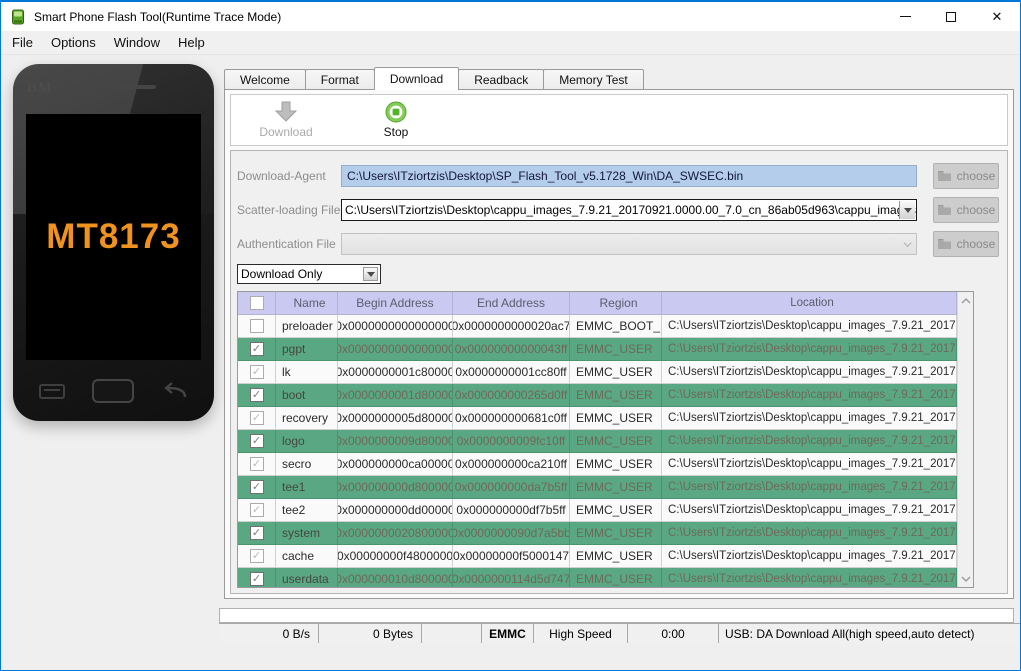  Describe the element at coordinates (395, 303) in the screenshot. I see `header-begin-address: Begin Address` at that location.